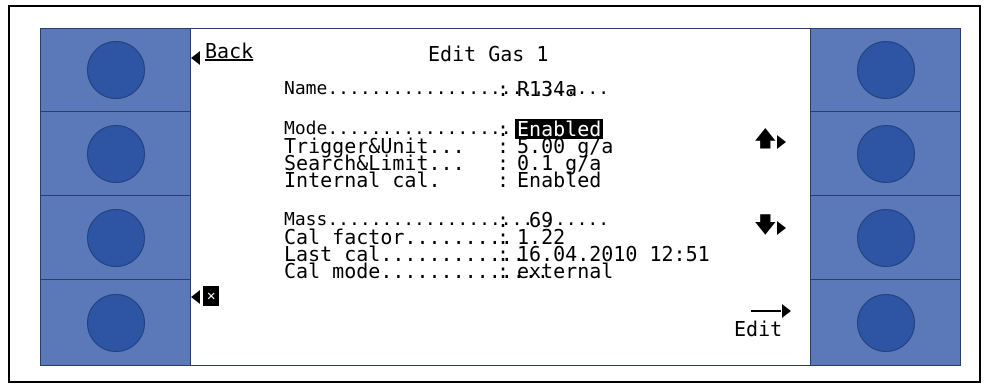  Describe the element at coordinates (211, 296) in the screenshot. I see `delete-icon: ✕` at that location.